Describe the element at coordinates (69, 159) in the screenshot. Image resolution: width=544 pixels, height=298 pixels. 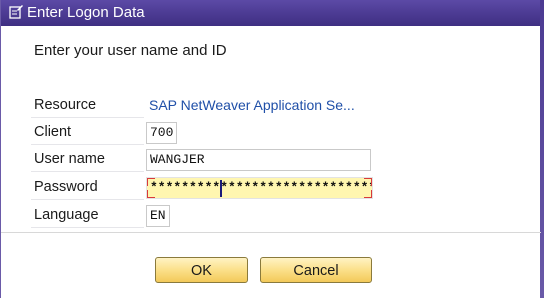
I see `username-label: User name` at that location.